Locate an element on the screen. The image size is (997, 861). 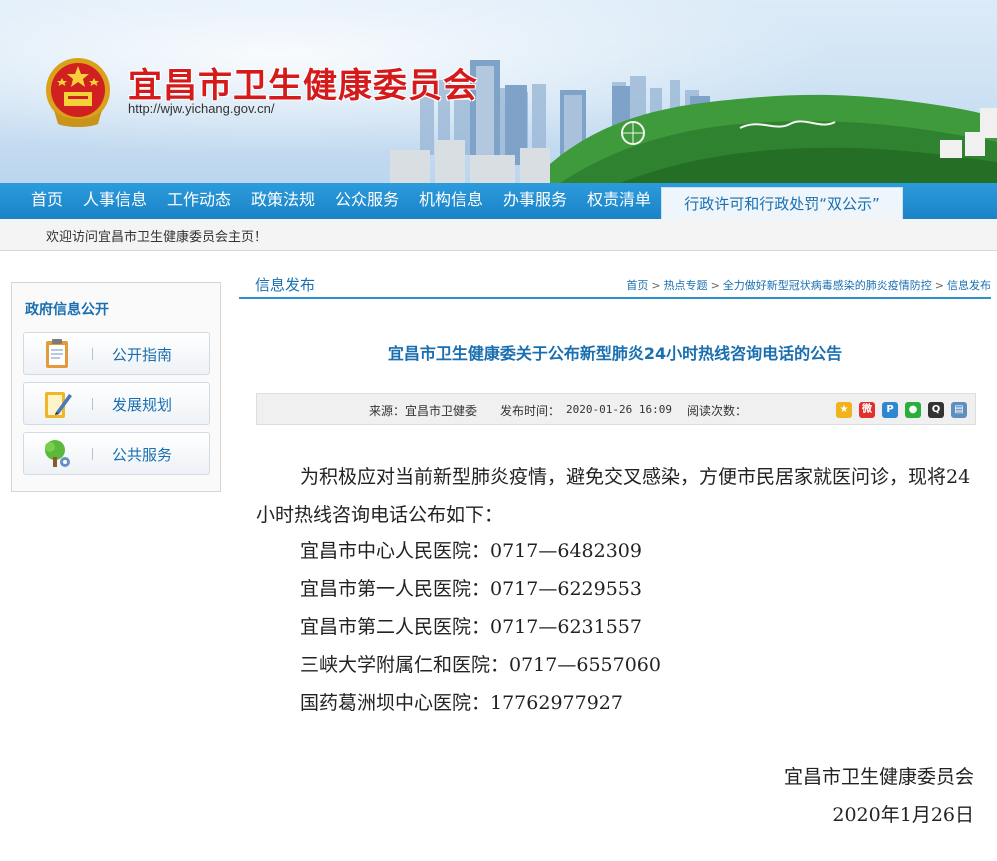
national-emblem-icon is located at coordinates (78, 92).